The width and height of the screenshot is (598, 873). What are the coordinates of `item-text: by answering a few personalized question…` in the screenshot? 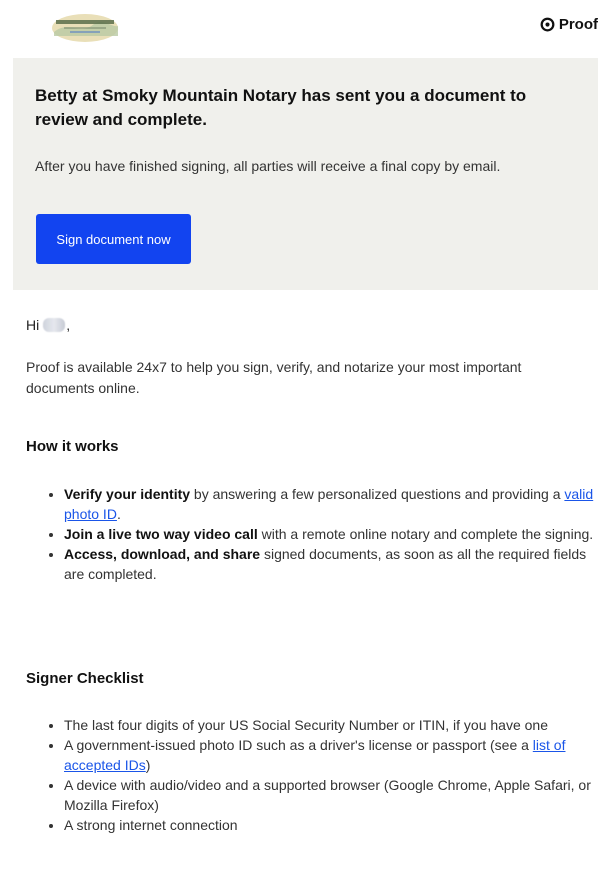 It's located at (377, 494).